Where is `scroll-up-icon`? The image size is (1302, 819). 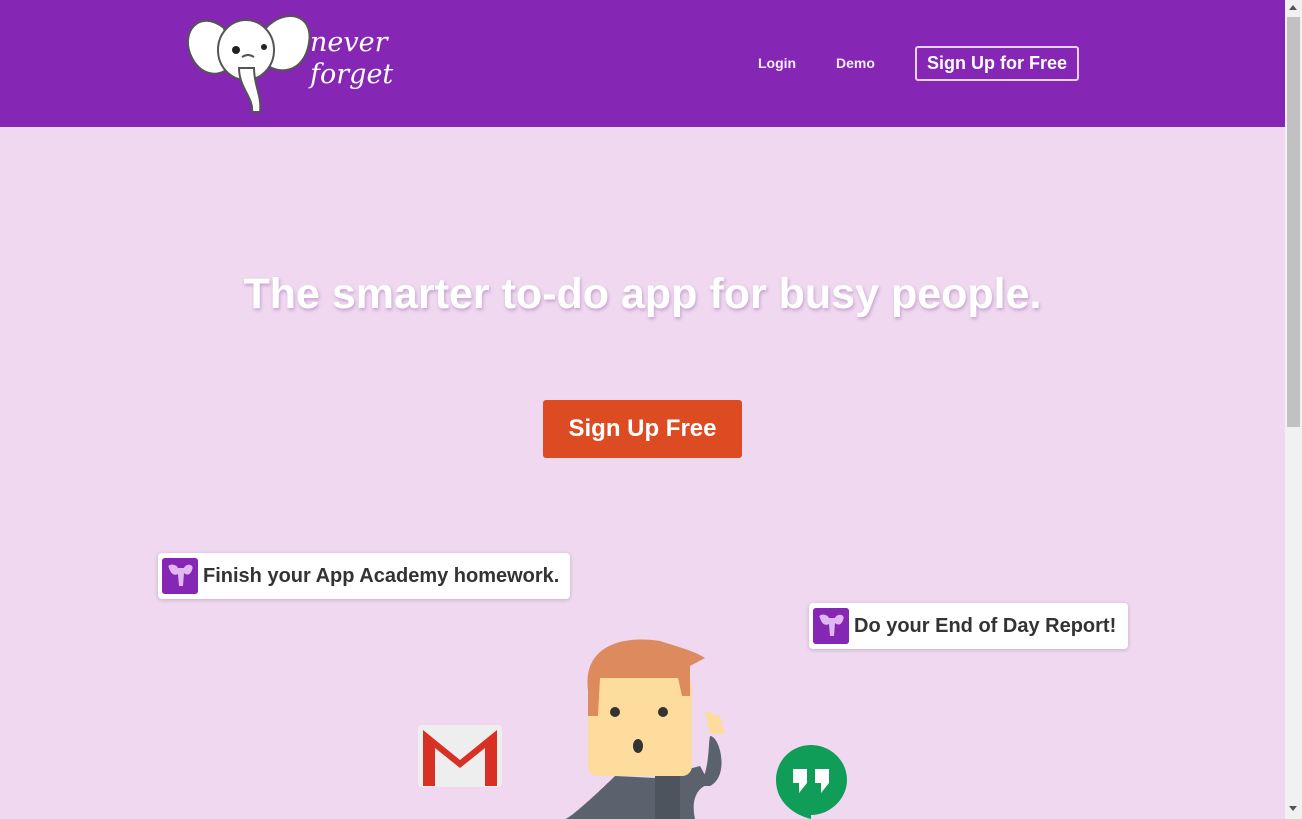 scroll-up-icon is located at coordinates (1293, 7).